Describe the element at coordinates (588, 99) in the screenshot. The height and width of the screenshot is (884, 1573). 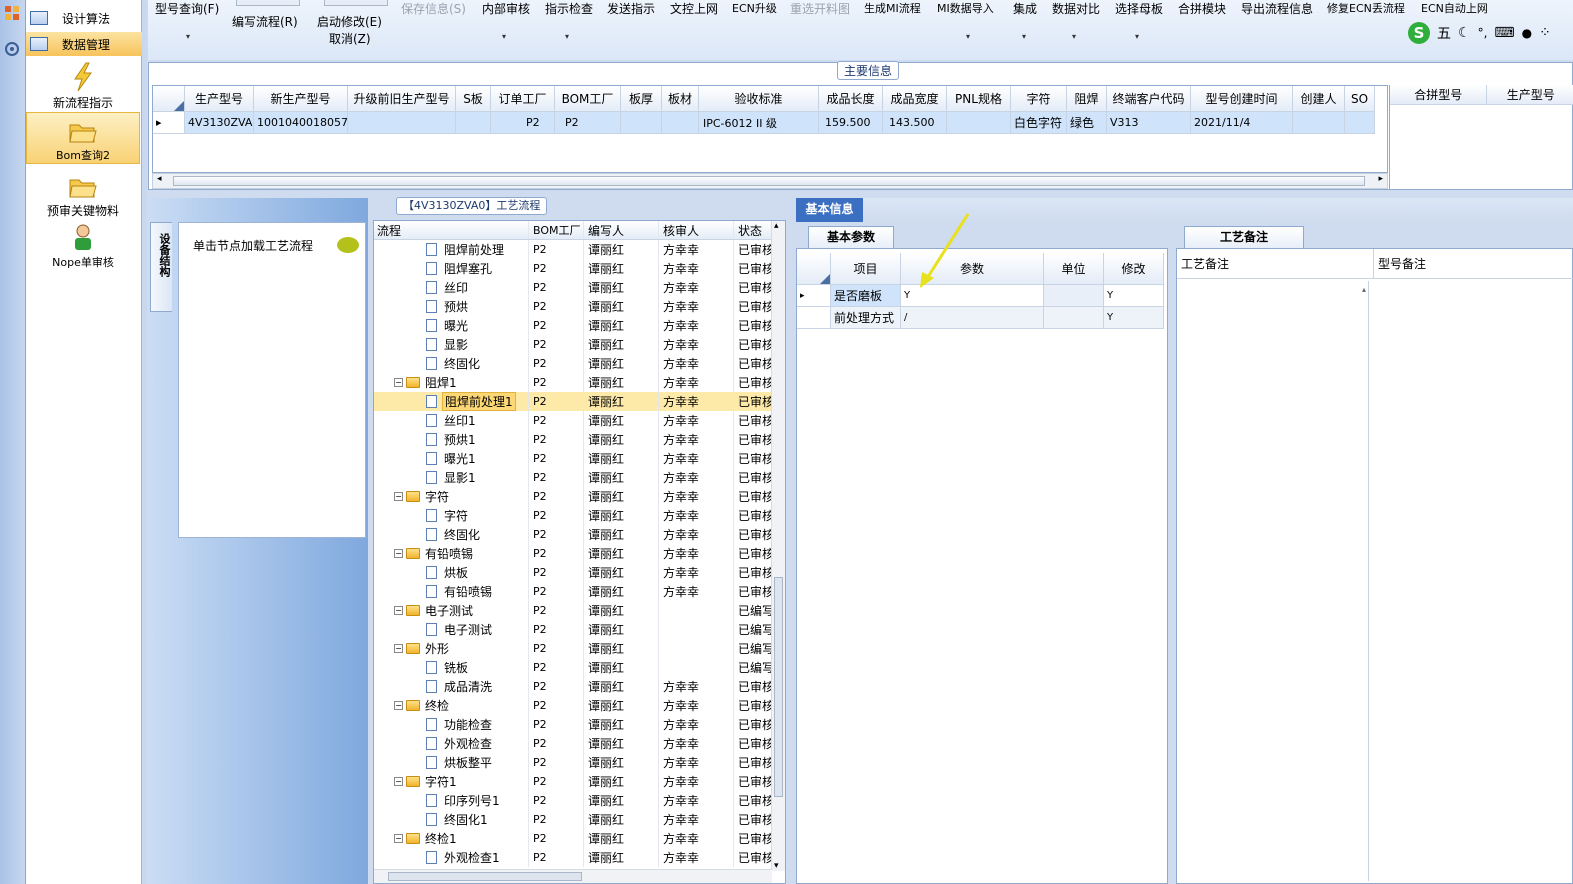
I see `column-header: BOM工厂` at that location.